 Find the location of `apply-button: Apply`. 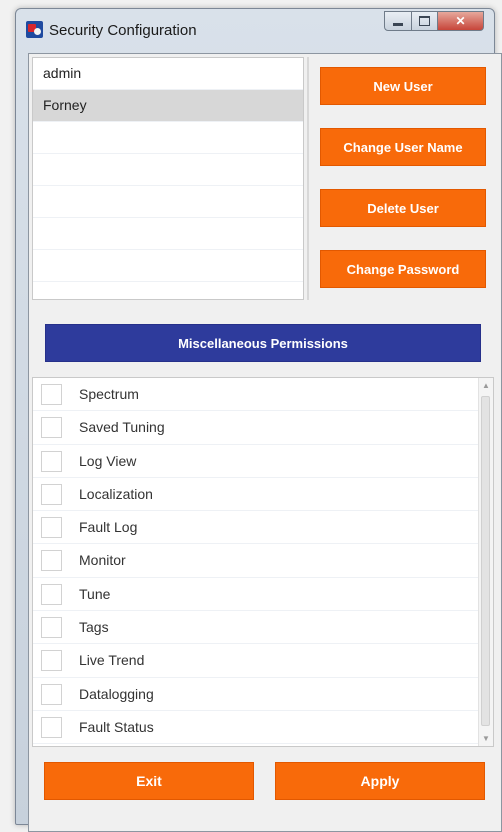

apply-button: Apply is located at coordinates (380, 781).